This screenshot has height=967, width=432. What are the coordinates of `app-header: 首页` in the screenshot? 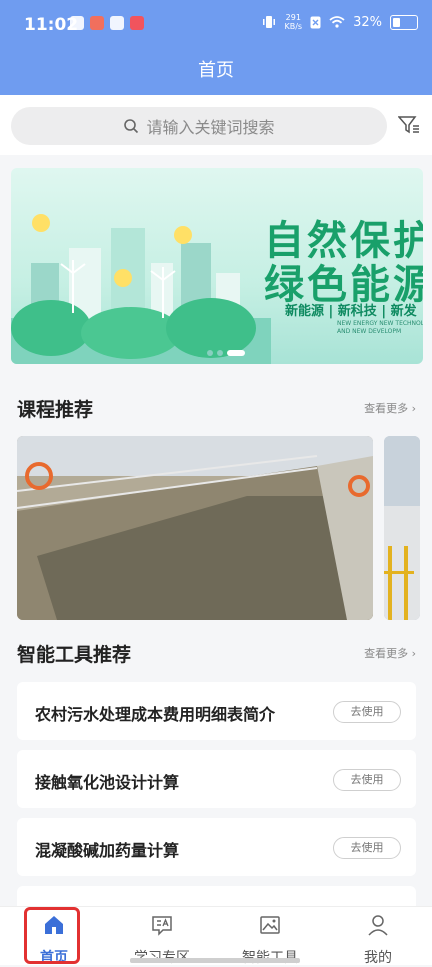 It's located at (216, 72).